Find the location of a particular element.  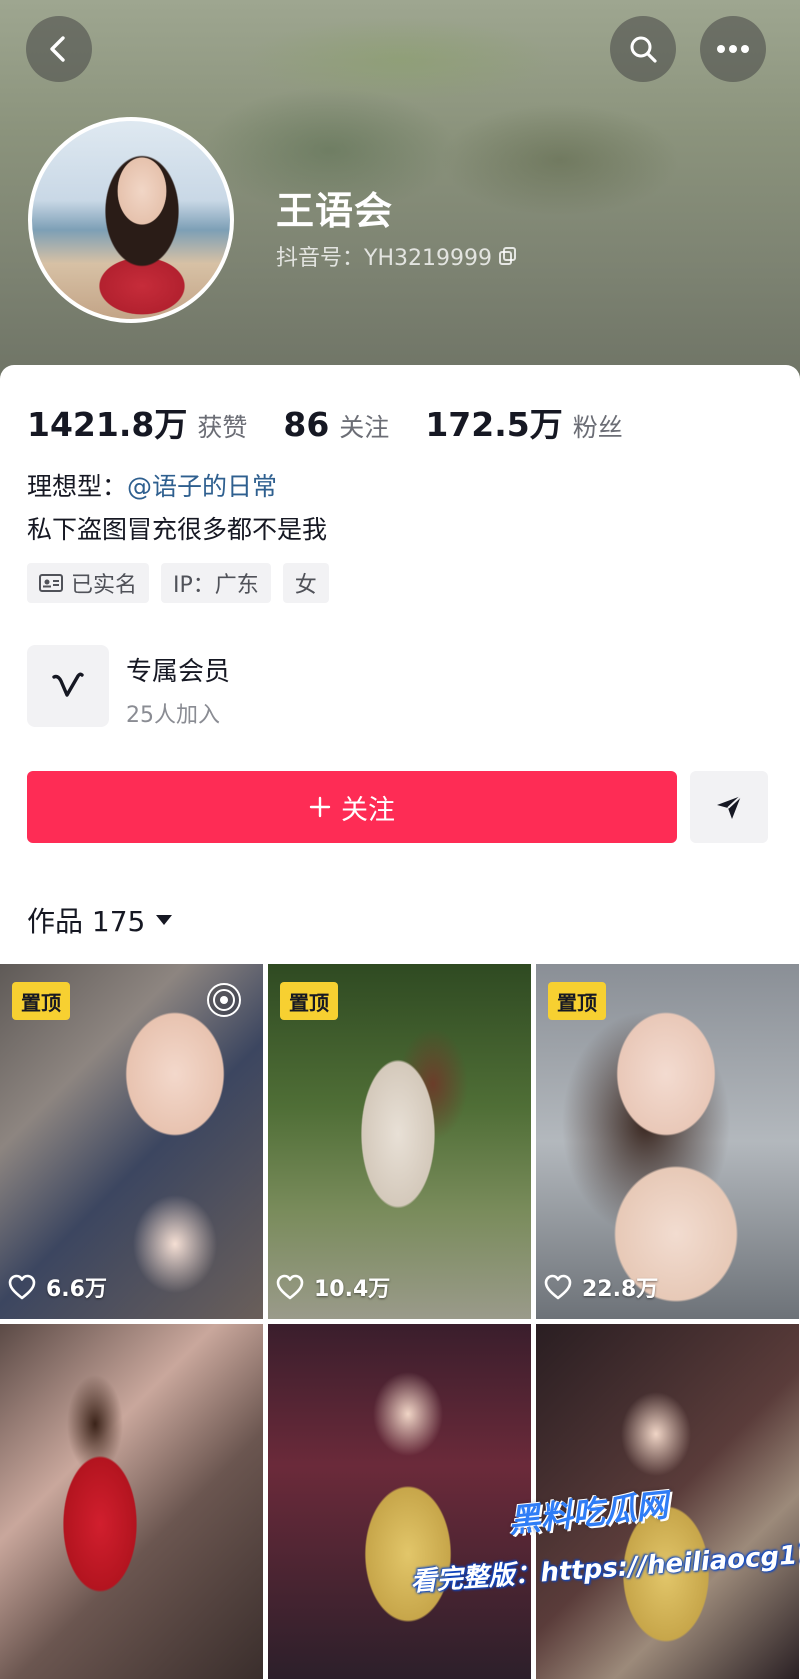

membership-title: 专属会员 is located at coordinates (178, 669).